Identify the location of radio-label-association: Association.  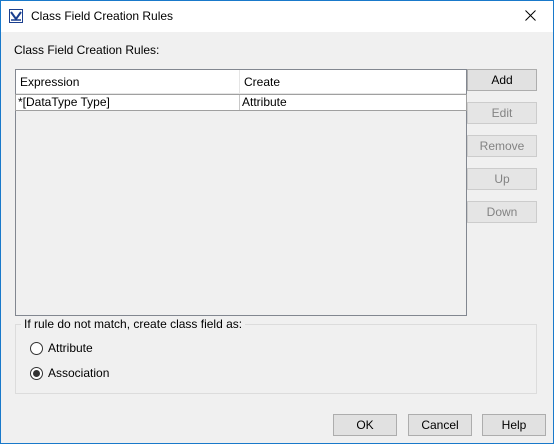
(78, 373).